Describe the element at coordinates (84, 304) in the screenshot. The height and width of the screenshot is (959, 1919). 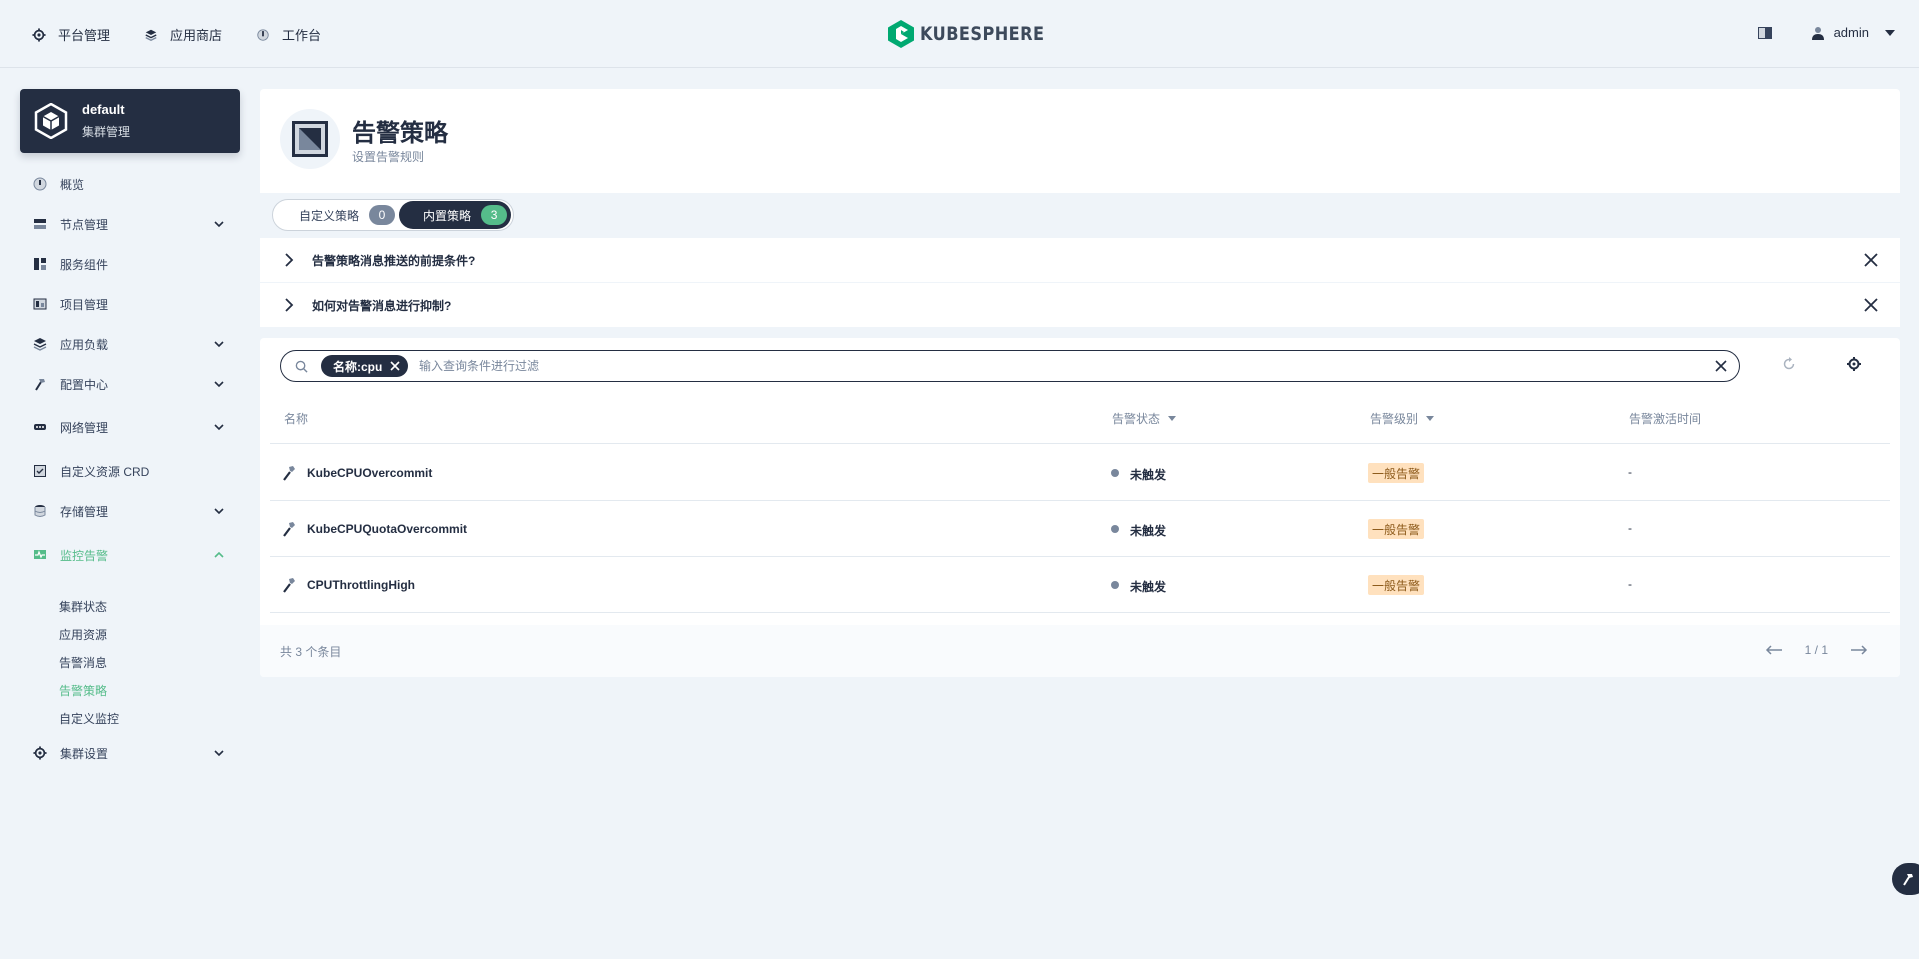
I see `sidebar-item-label: 项目管理` at that location.